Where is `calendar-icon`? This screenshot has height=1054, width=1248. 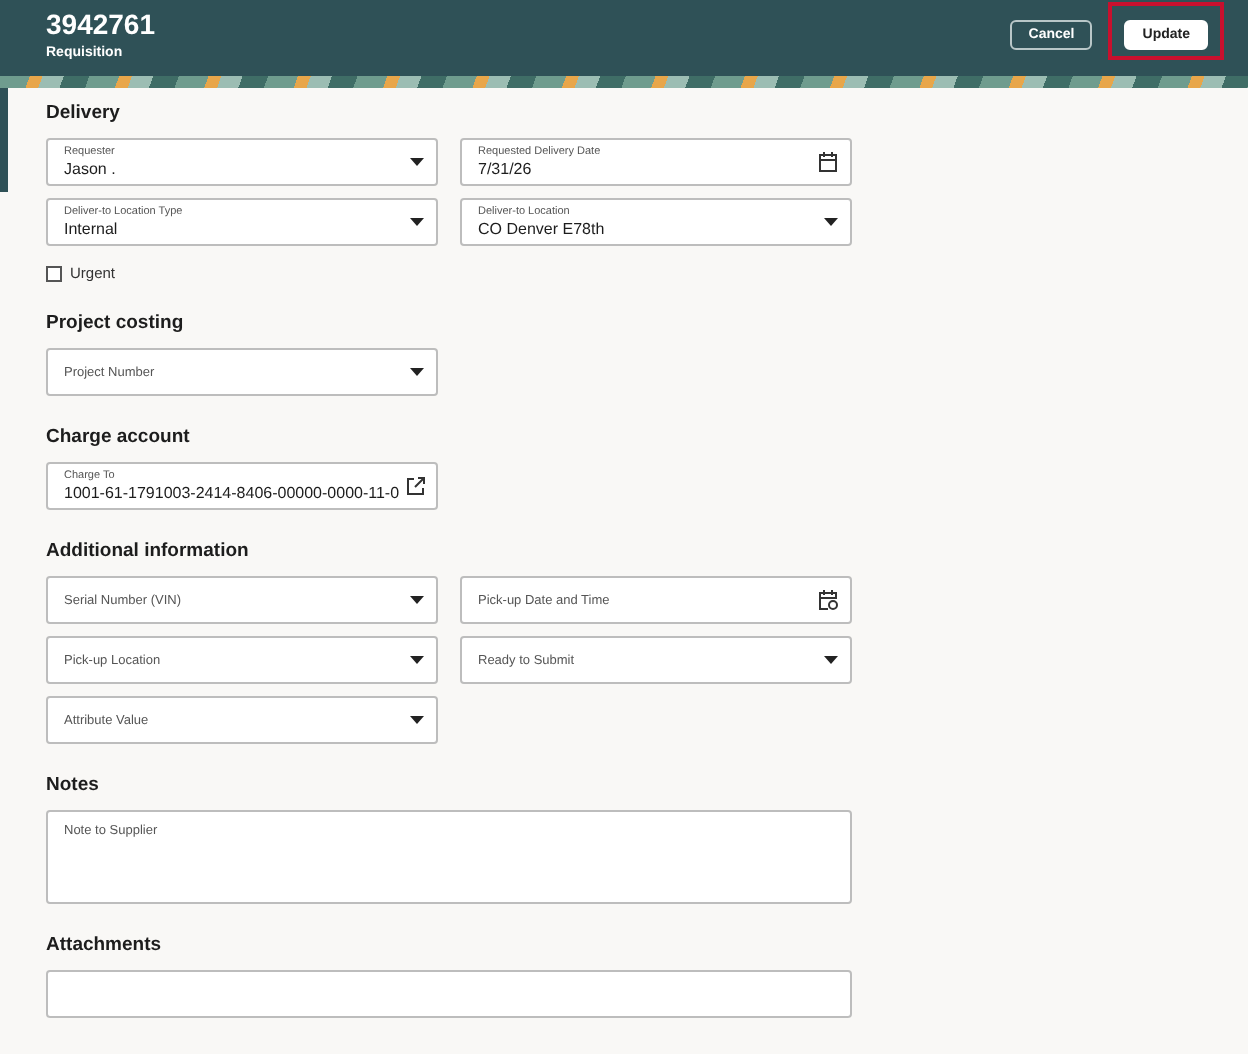
calendar-icon is located at coordinates (828, 162).